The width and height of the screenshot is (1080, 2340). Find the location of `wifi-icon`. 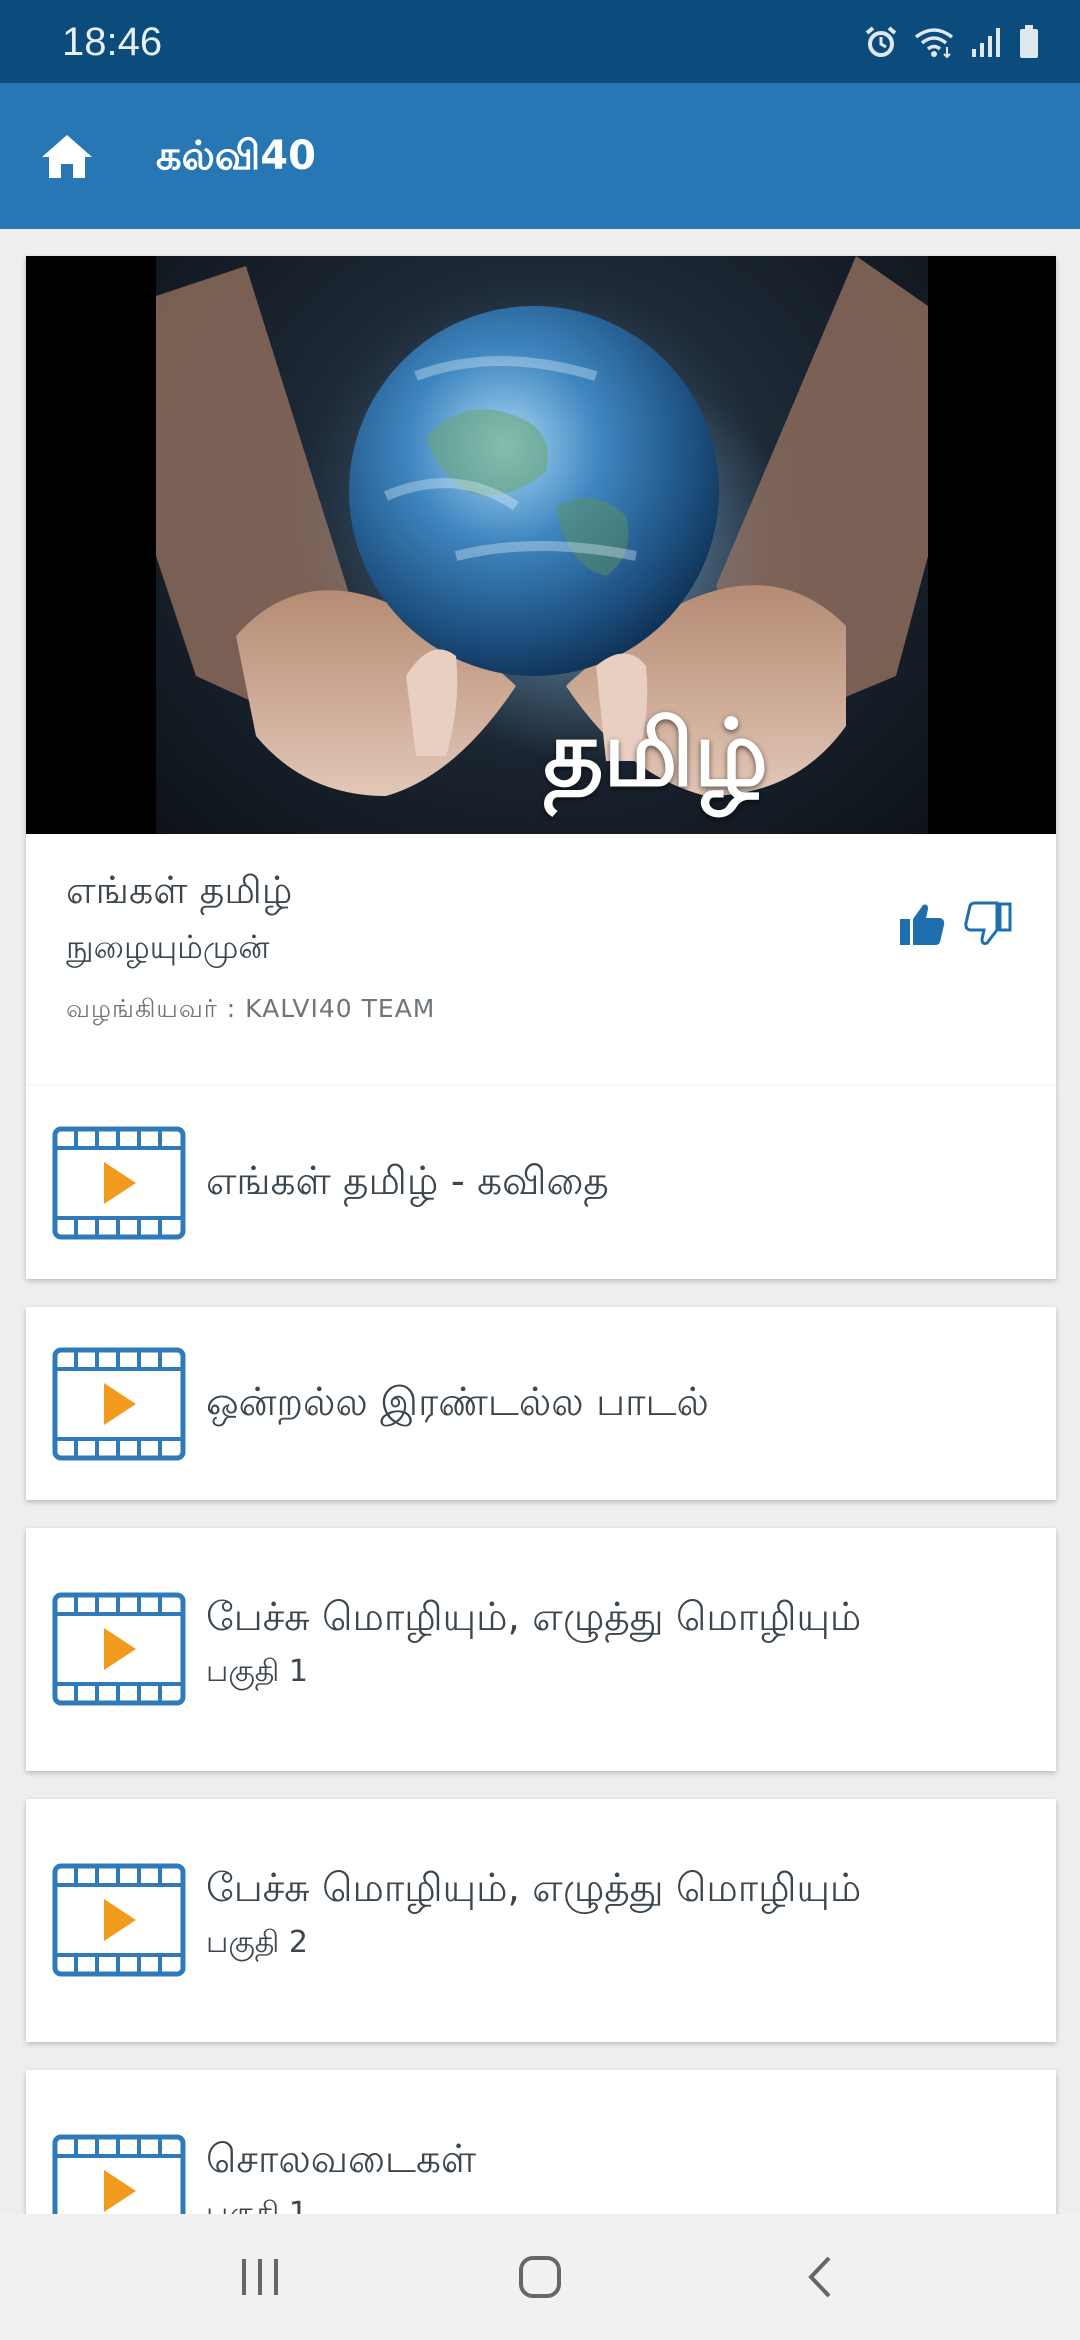

wifi-icon is located at coordinates (934, 43).